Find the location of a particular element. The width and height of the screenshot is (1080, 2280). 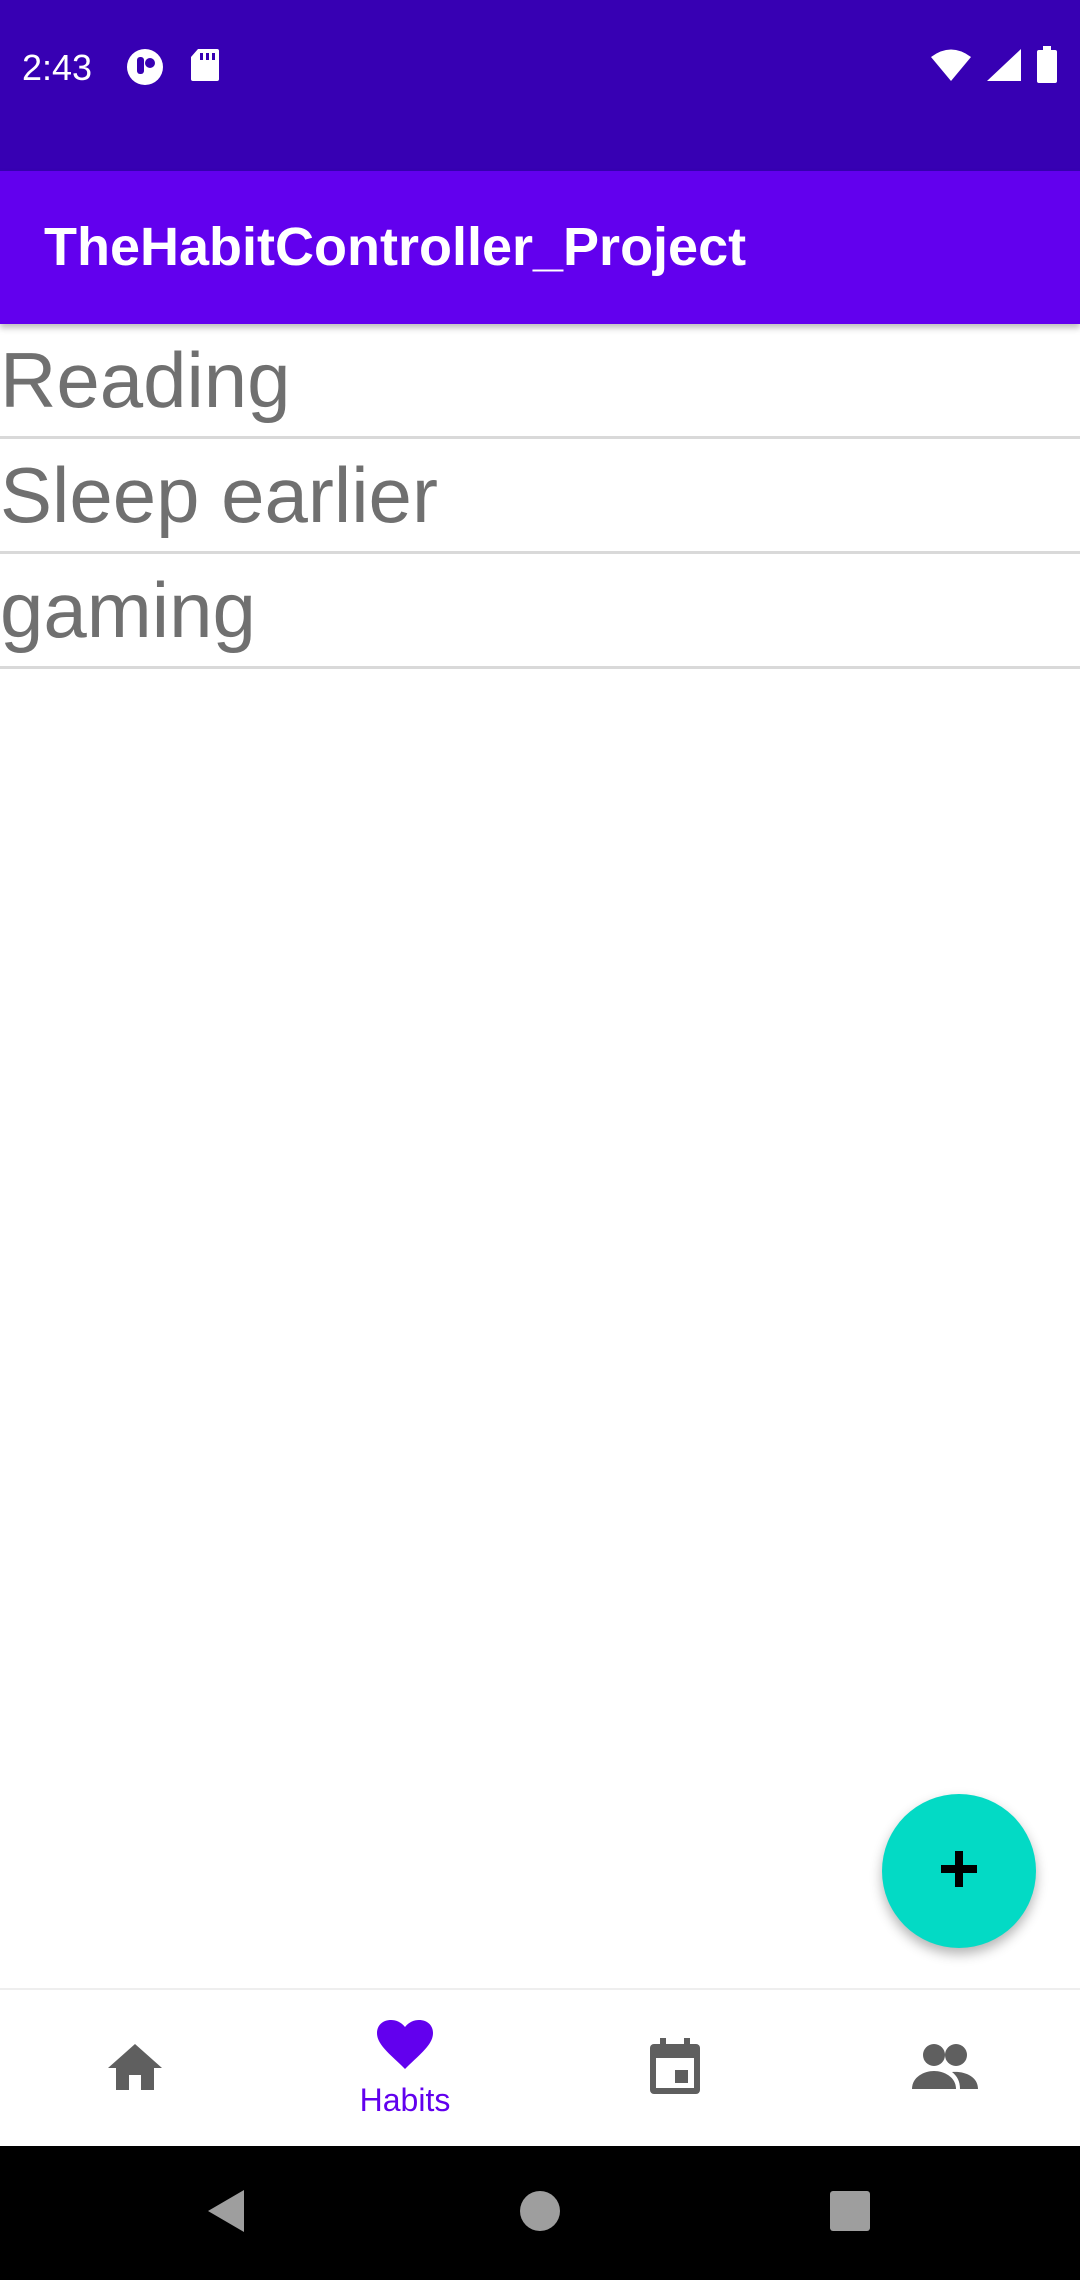

nav-item-people is located at coordinates (945, 2069).